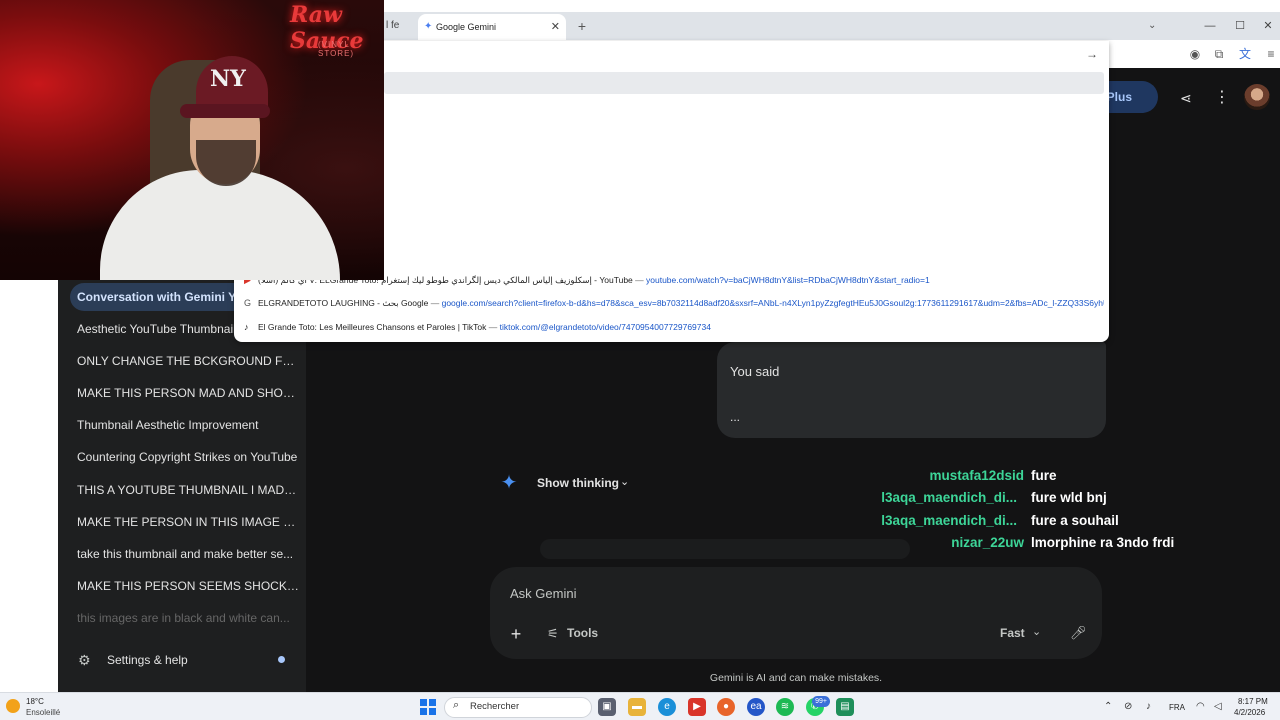  I want to click on microphone-icon: 🎤︎, so click(1078, 633).